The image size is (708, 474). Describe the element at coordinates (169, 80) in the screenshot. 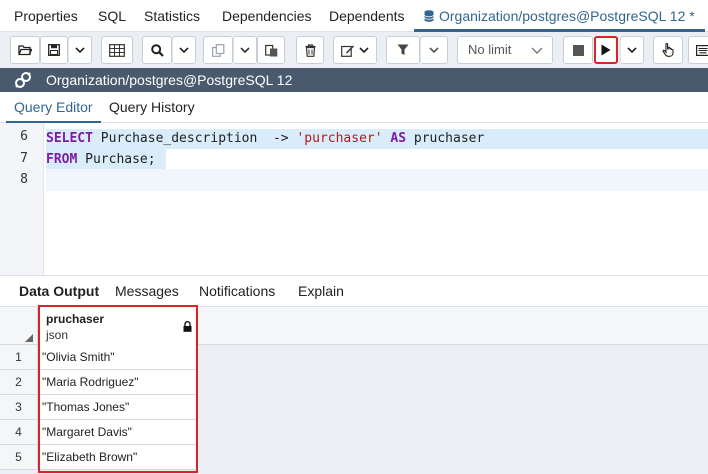

I see `connection-label: Organization/postgres@PostgreSQL 12` at that location.